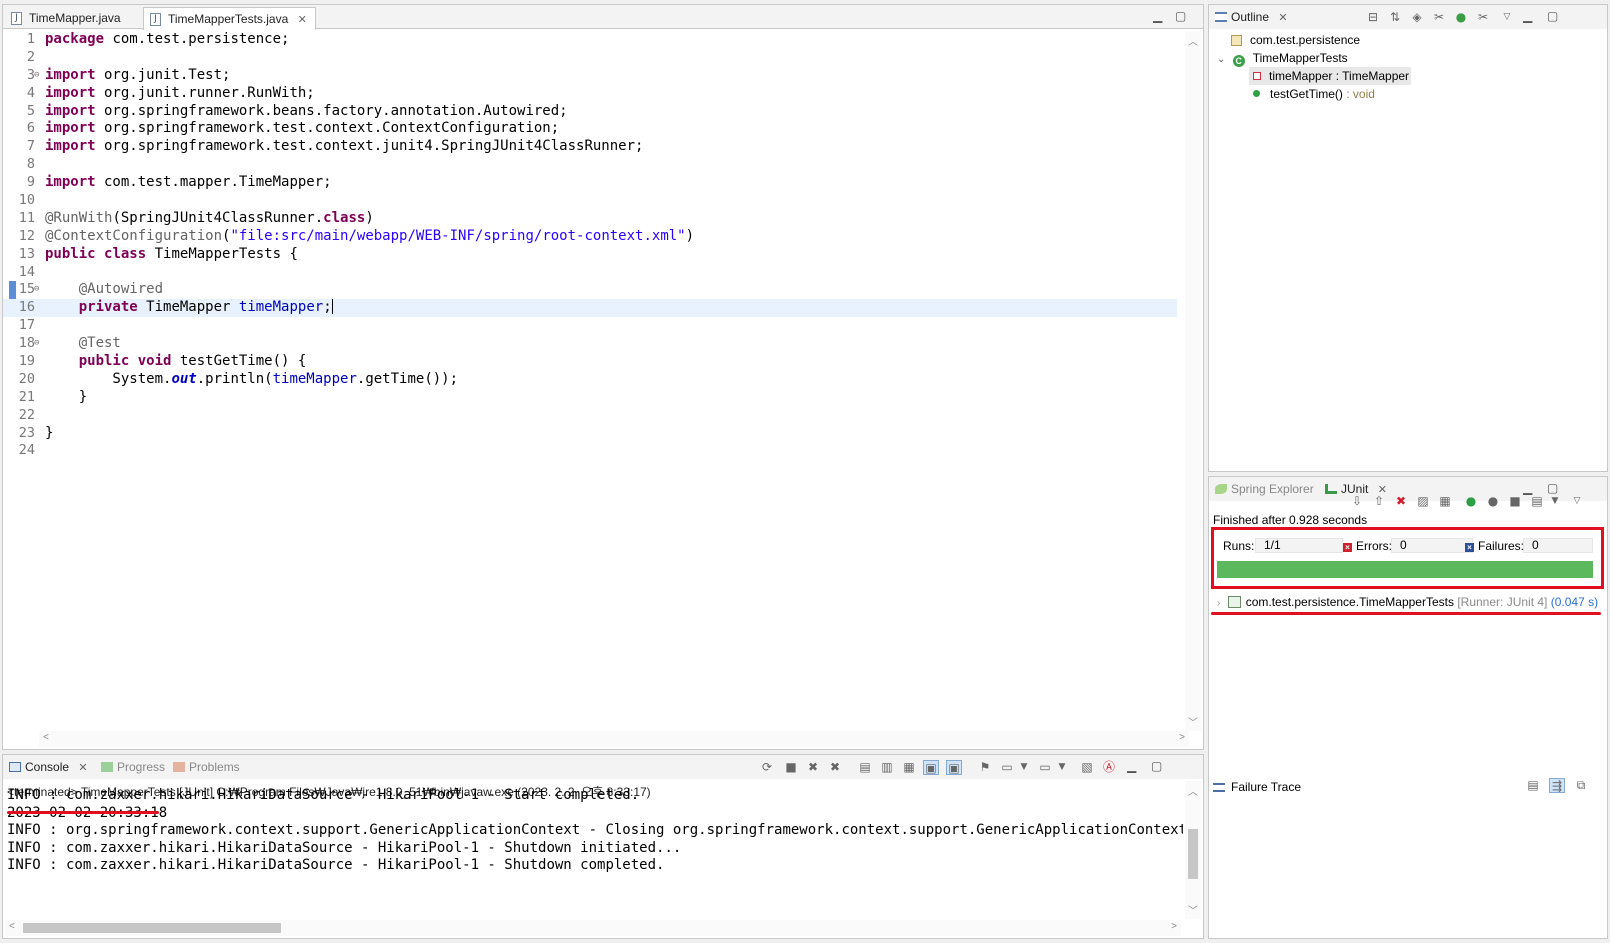 The width and height of the screenshot is (1610, 943). Describe the element at coordinates (931, 767) in the screenshot. I see `show-on-stdout-icon: ▣` at that location.